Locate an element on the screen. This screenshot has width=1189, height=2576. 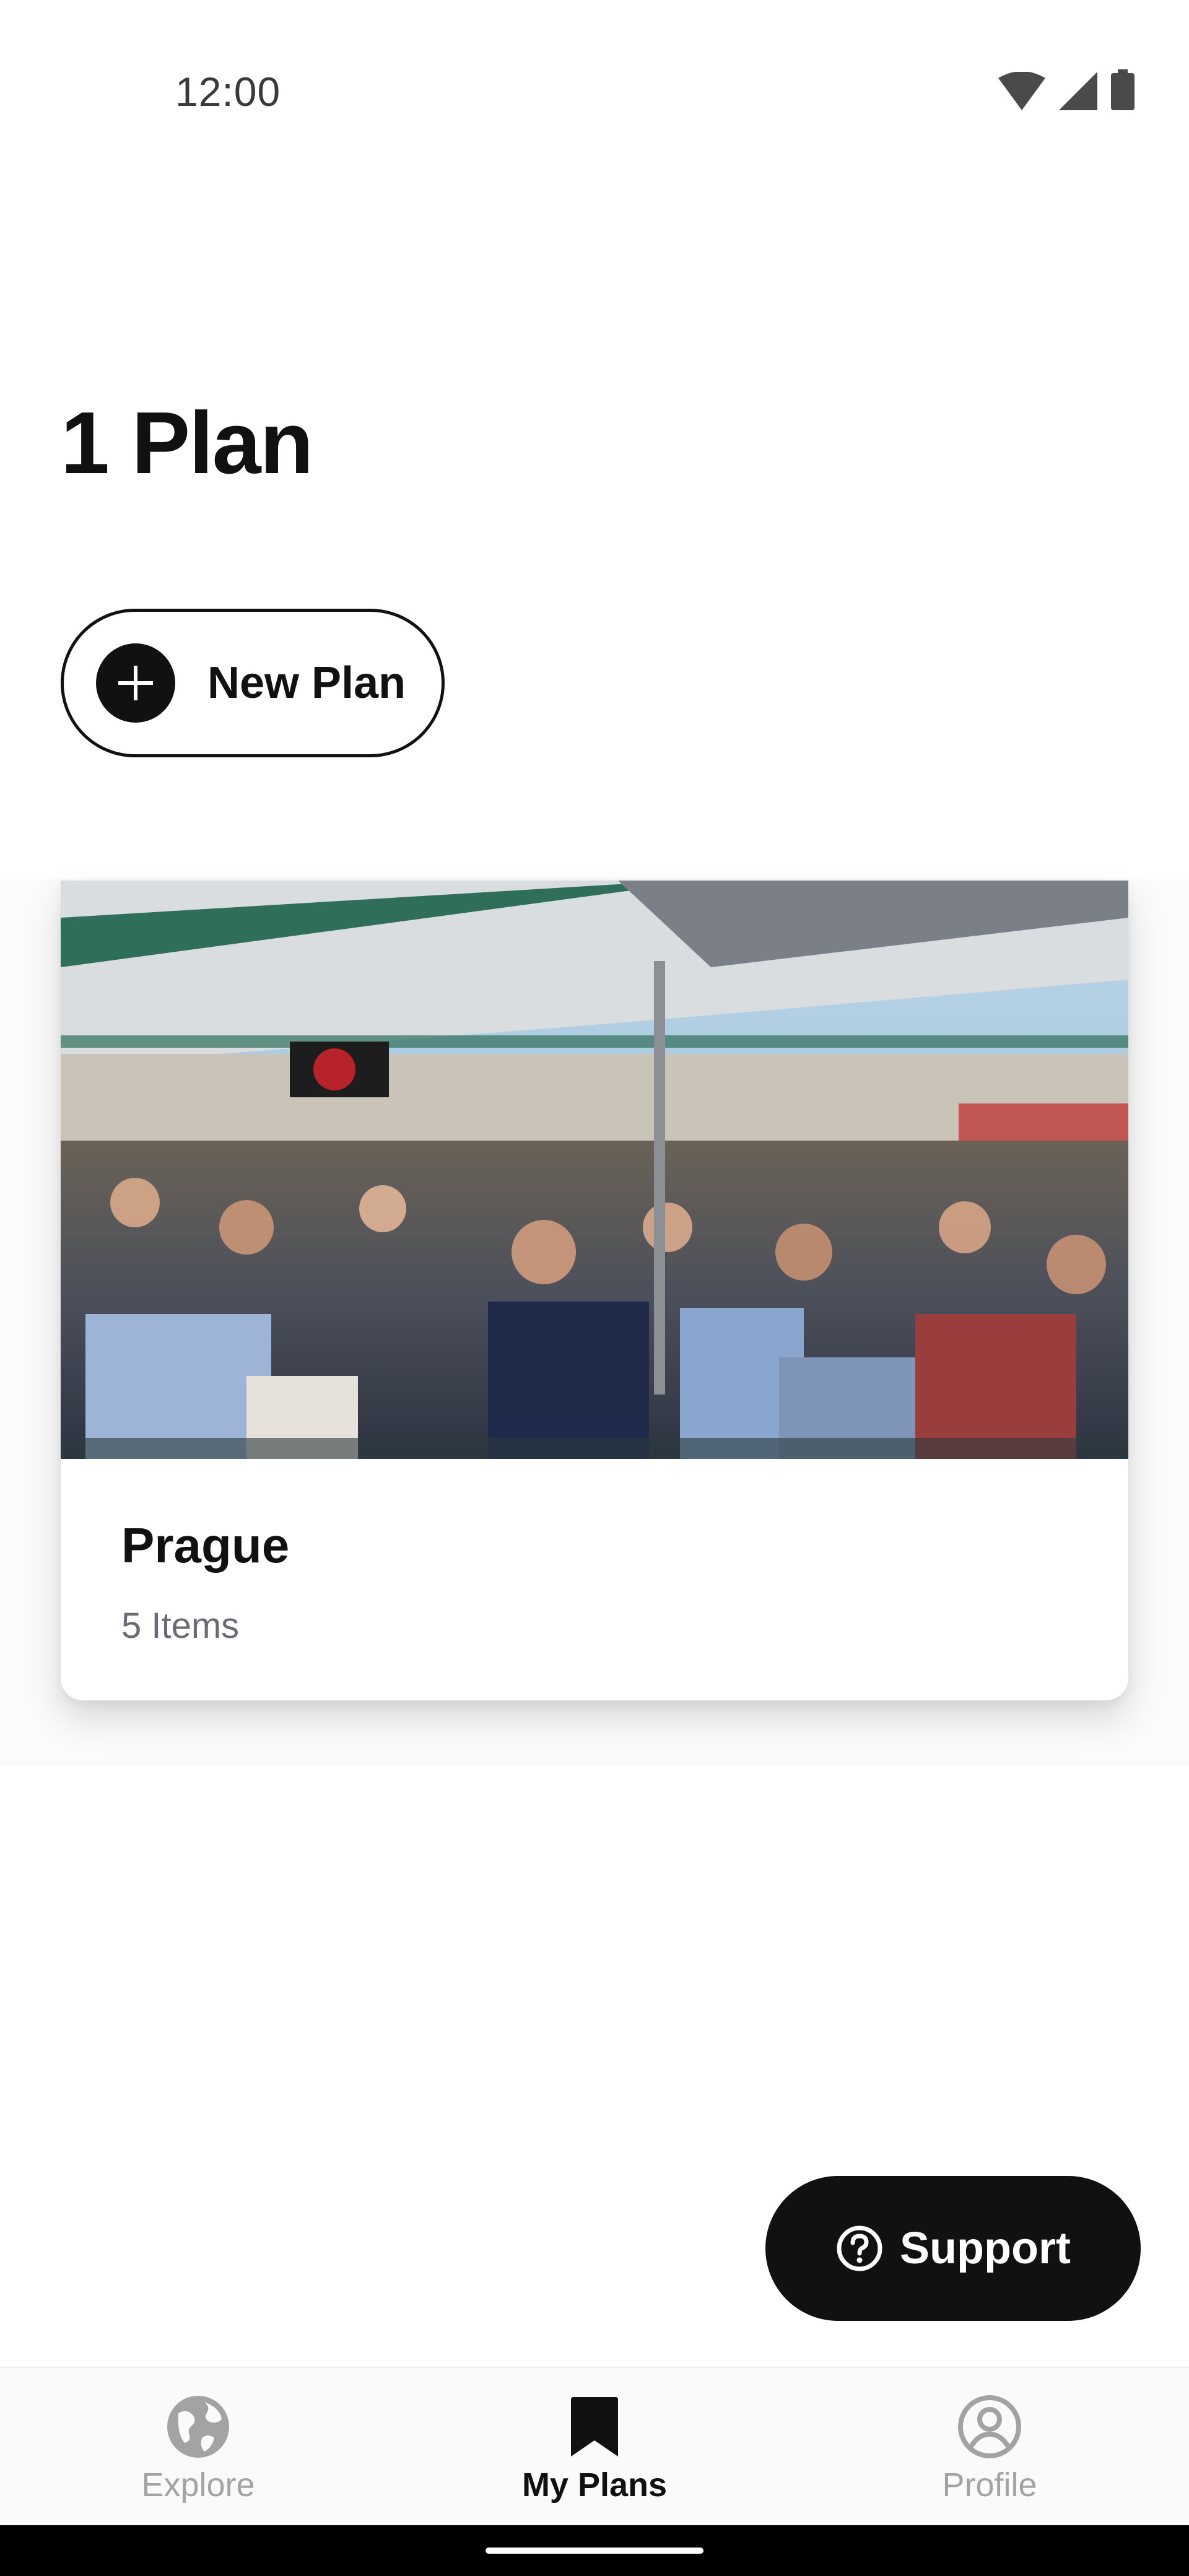
nav-item-explore: Explore is located at coordinates (198, 2455).